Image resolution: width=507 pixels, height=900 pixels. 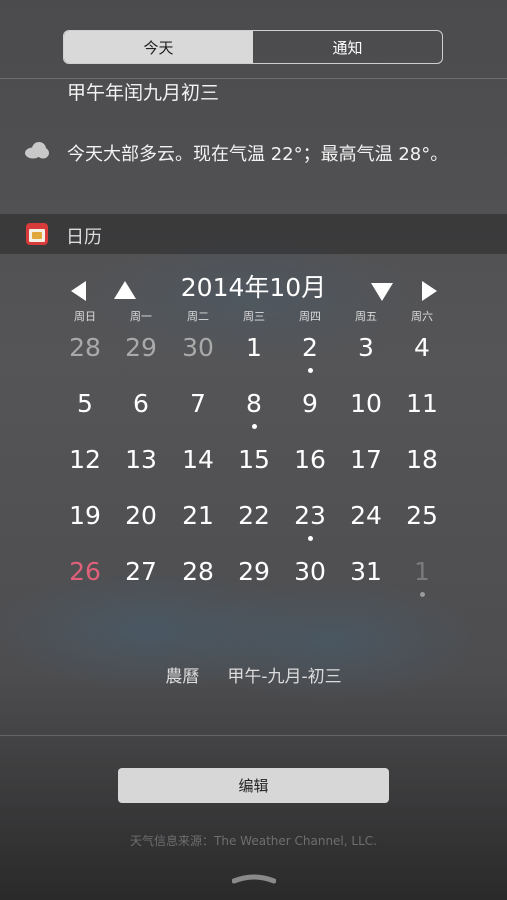 What do you see at coordinates (366, 515) in the screenshot?
I see `calendar-day: 24` at bounding box center [366, 515].